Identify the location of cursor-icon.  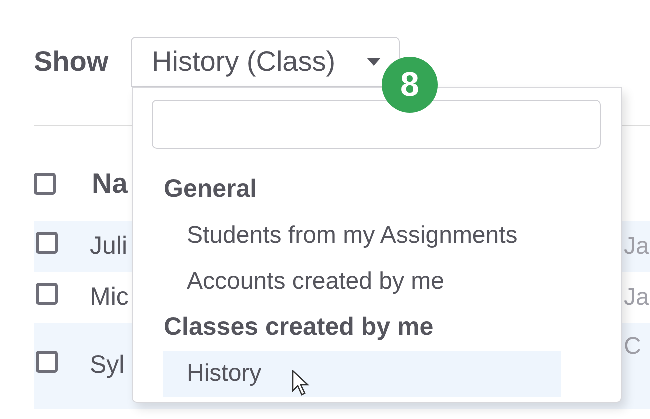
(301, 383).